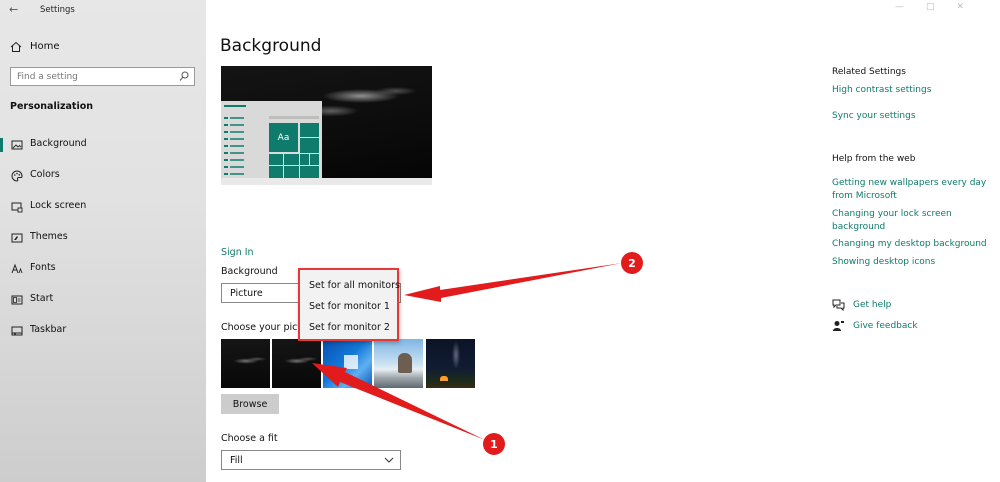  What do you see at coordinates (17, 238) in the screenshot?
I see `themes-icon` at bounding box center [17, 238].